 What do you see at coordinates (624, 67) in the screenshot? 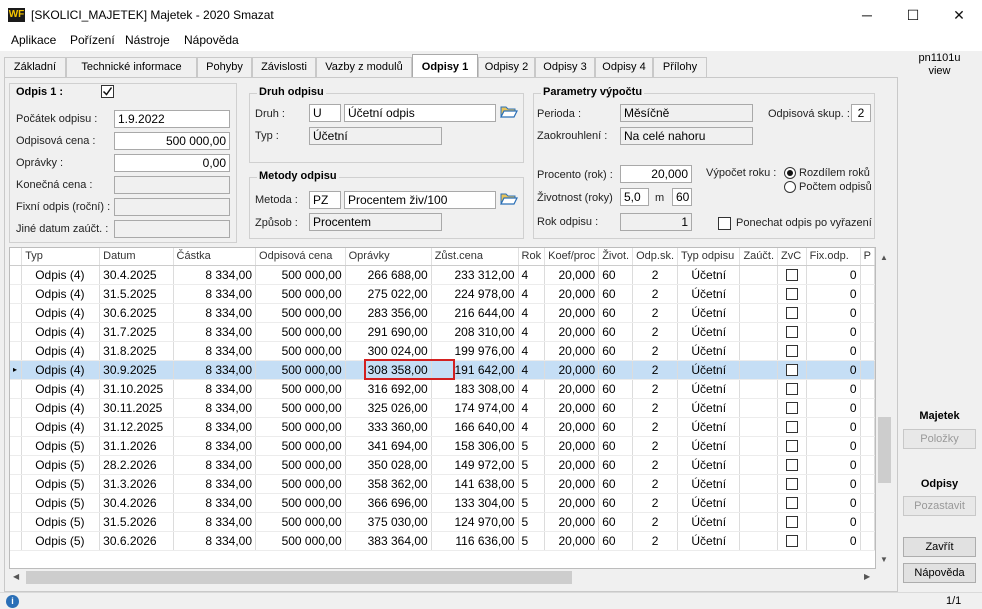
I see `tab-odpisy-4: Odpisy 4` at bounding box center [624, 67].